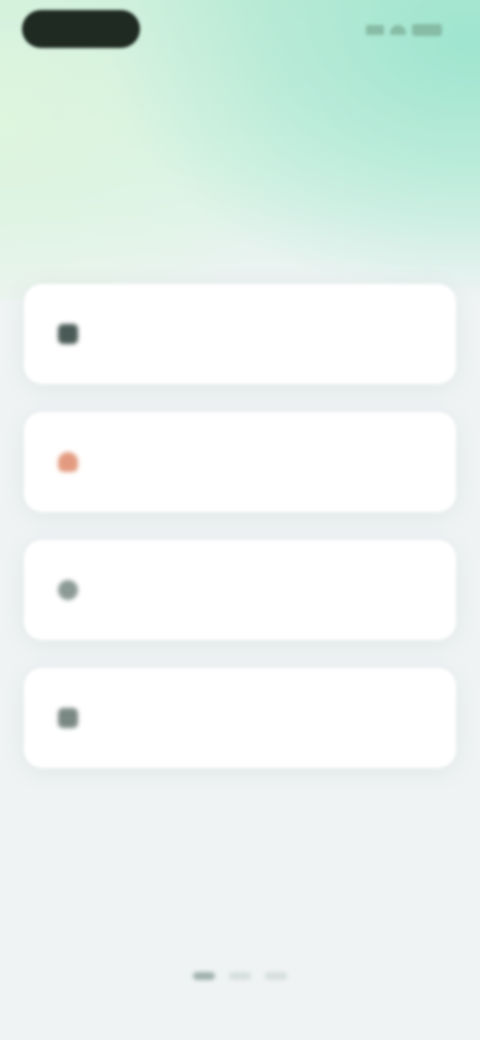  I want to click on device-icon, so click(68, 334).